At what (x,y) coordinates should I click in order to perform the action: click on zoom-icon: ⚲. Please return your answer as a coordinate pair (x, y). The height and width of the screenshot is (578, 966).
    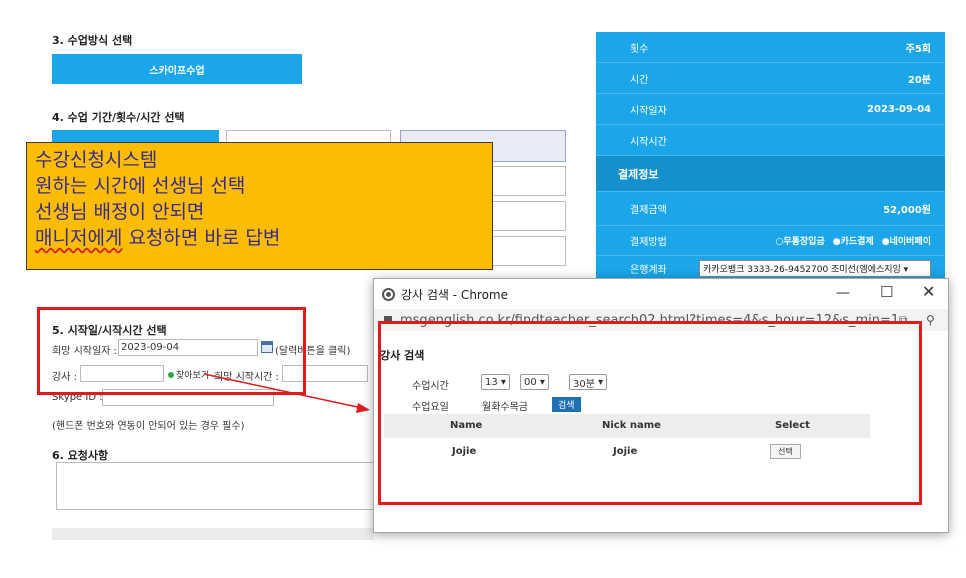
    Looking at the image, I should click on (930, 320).